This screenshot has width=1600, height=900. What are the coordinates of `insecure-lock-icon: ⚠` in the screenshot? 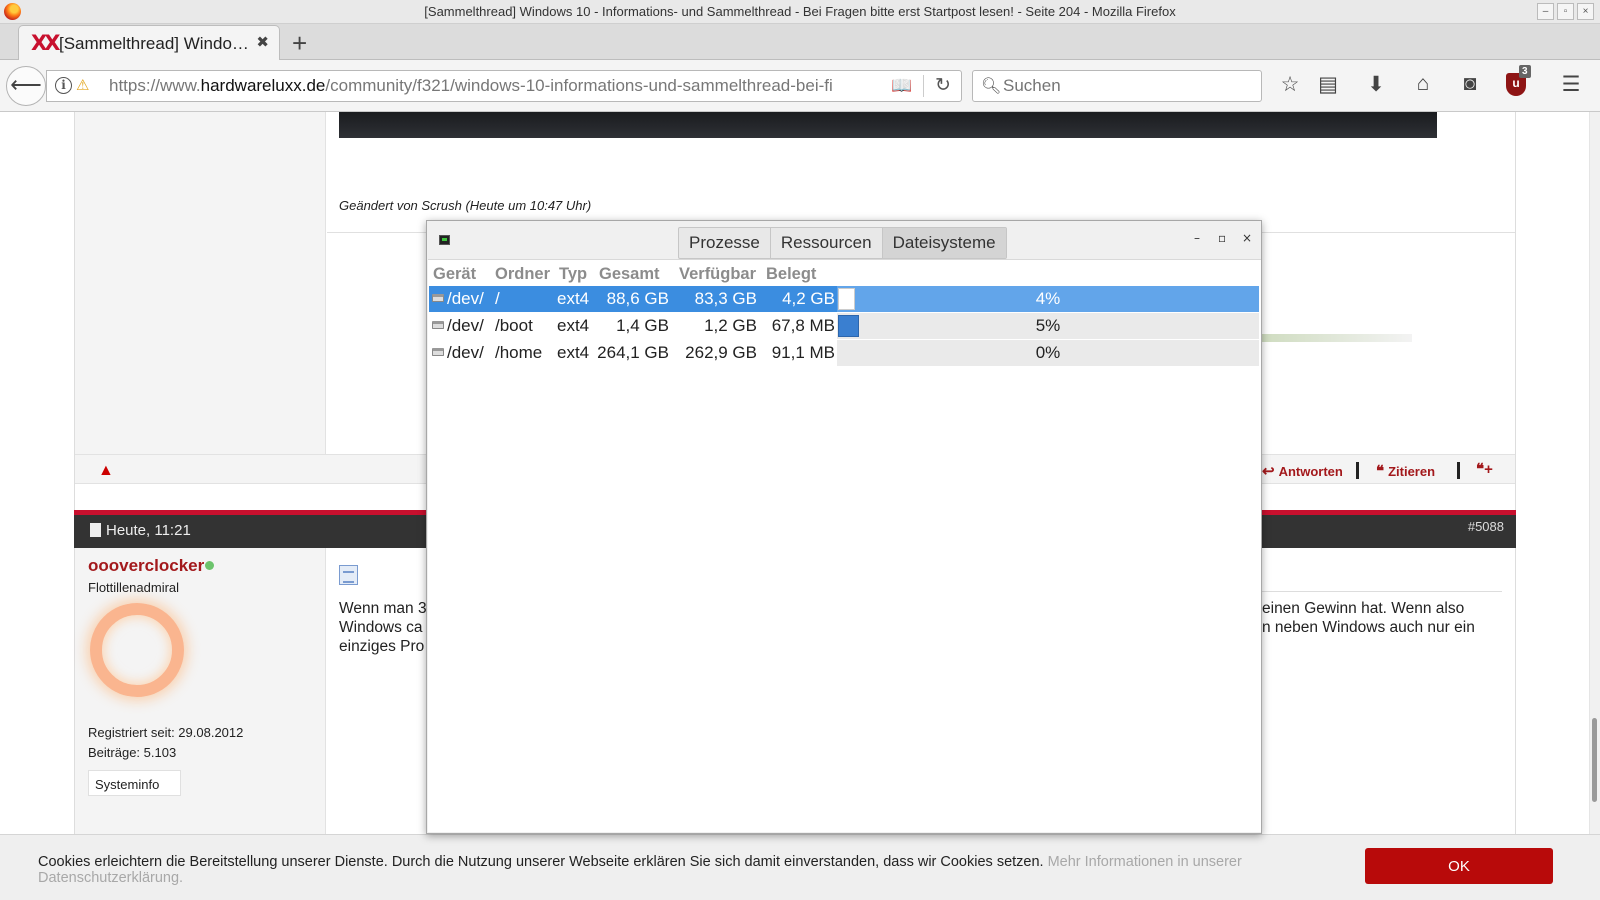 It's located at (82, 85).